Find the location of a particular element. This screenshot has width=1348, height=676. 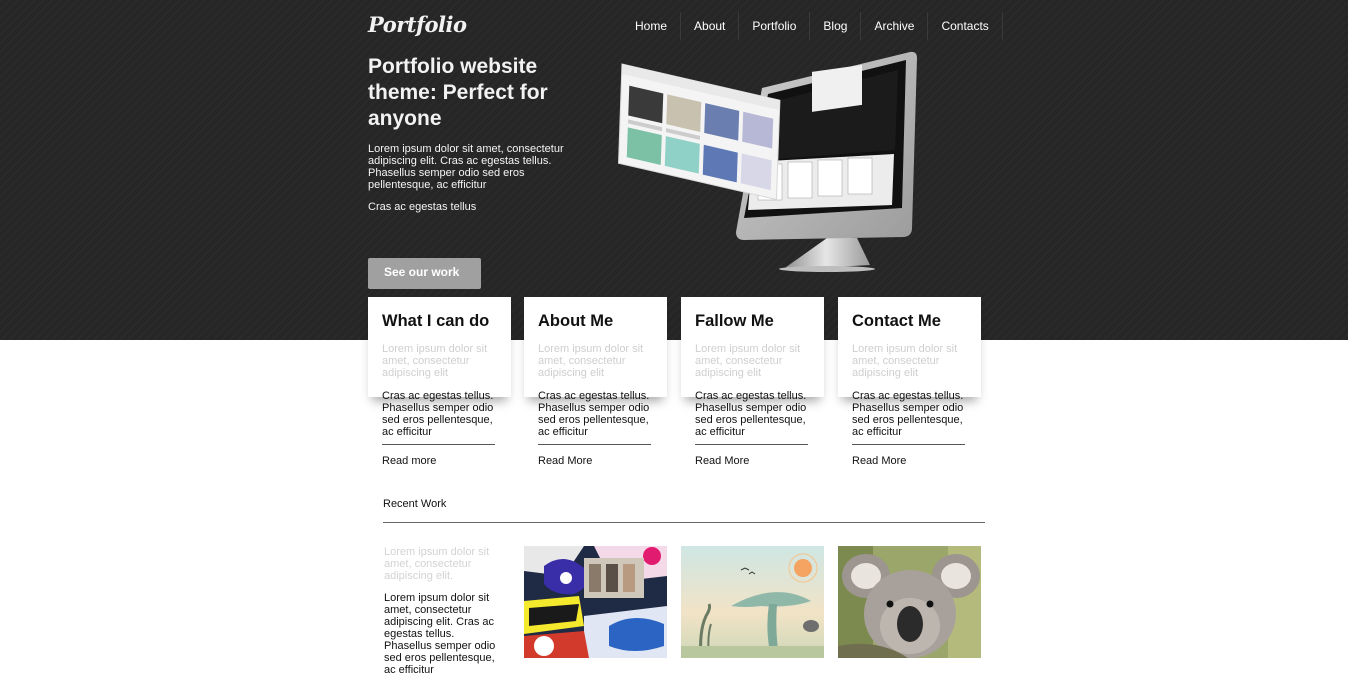

recent-work-thumb-landscape is located at coordinates (752, 602).